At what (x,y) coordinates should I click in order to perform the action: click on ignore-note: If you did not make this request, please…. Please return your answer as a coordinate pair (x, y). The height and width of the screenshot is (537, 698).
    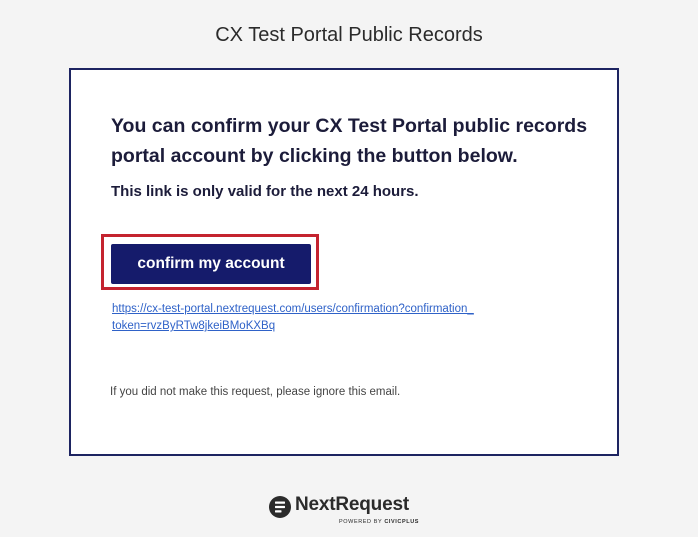
    Looking at the image, I should click on (255, 392).